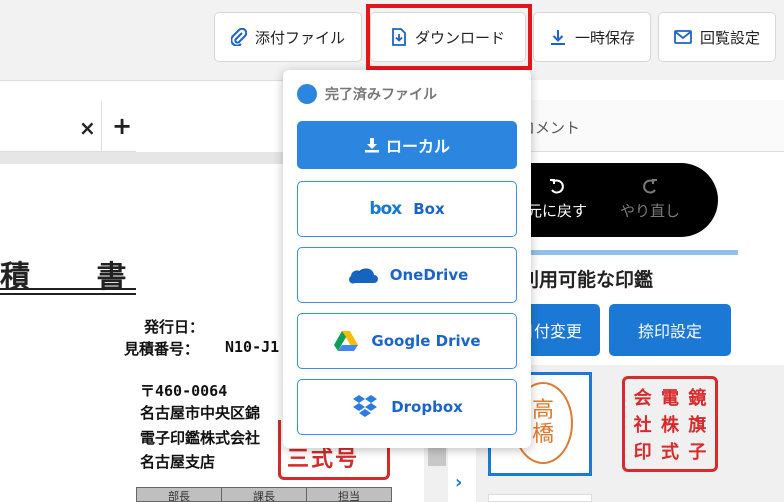 This screenshot has width=784, height=502. Describe the element at coordinates (417, 146) in the screenshot. I see `download-local-label: ローカル` at that location.